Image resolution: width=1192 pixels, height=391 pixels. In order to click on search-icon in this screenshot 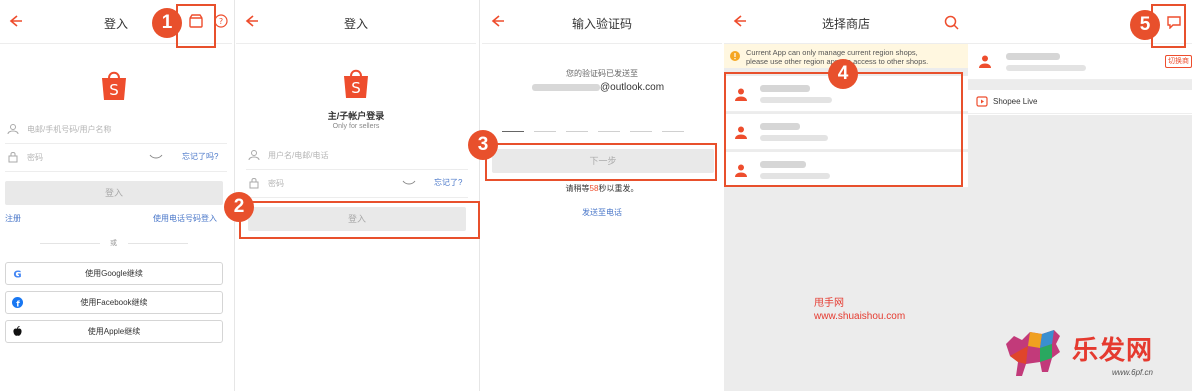, I will do `click(951, 22)`.